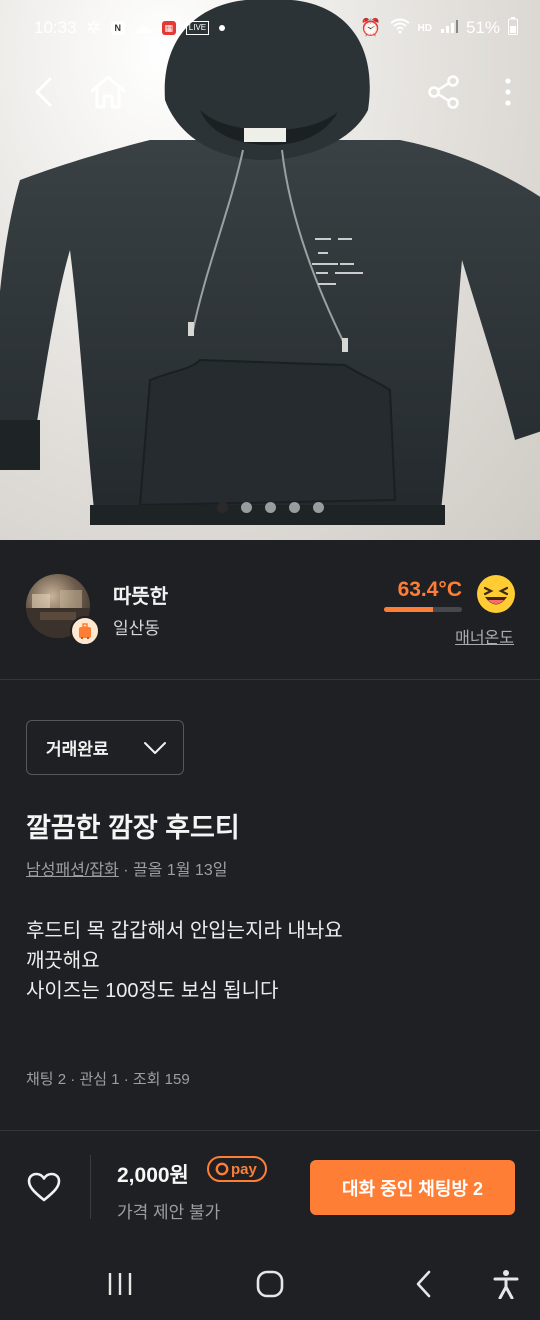  What do you see at coordinates (117, 28) in the screenshot?
I see `notion-icon: N` at bounding box center [117, 28].